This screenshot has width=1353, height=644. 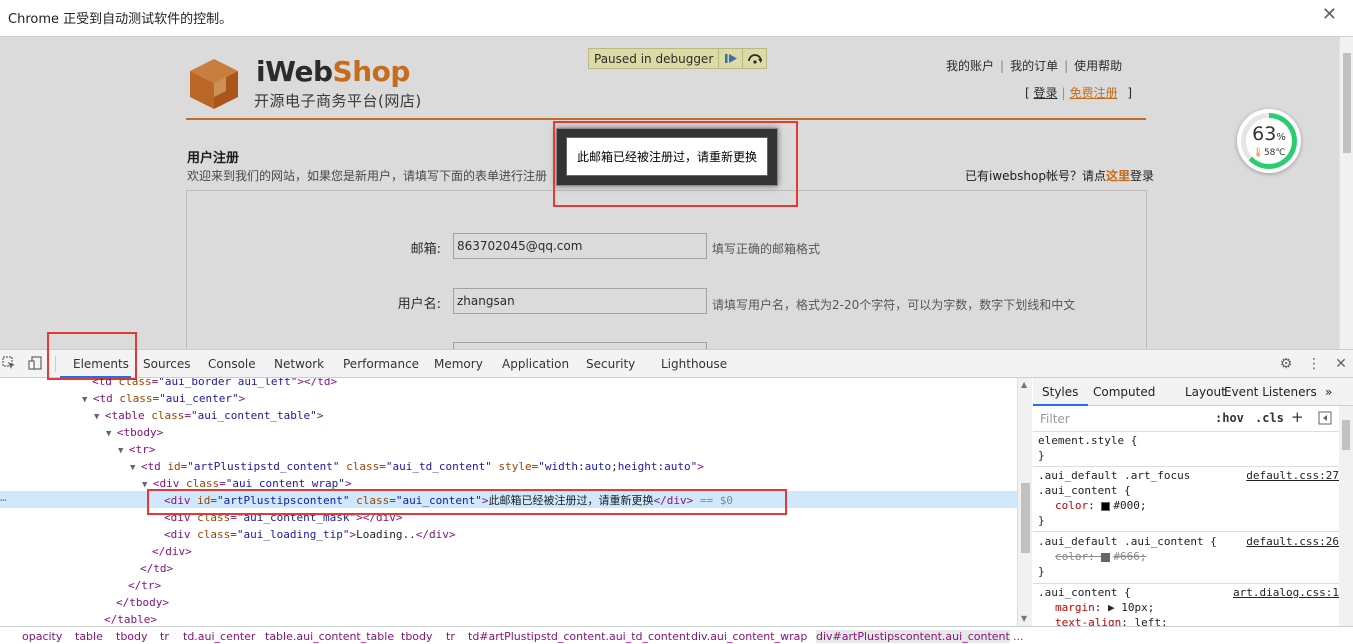 I want to click on performance-gauge: 63% 🌡58℃, so click(x=1269, y=141).